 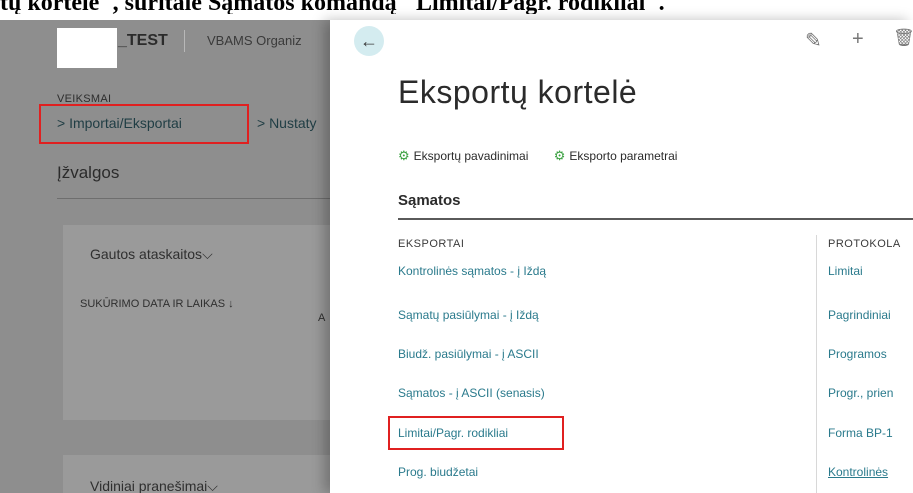 I want to click on action-nustatymai: > Nustaty, so click(x=287, y=123).